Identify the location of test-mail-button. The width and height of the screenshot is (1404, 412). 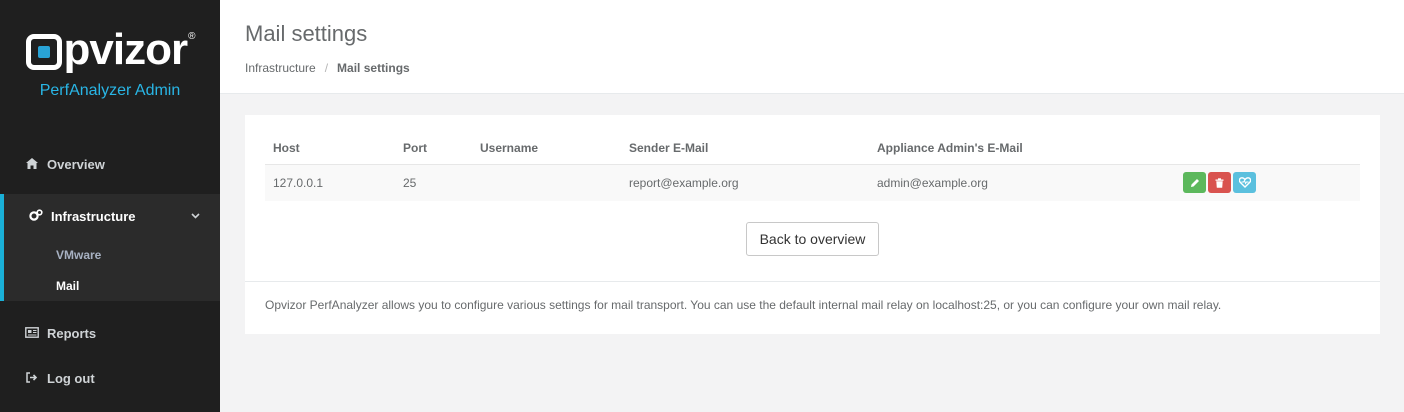
(1244, 183).